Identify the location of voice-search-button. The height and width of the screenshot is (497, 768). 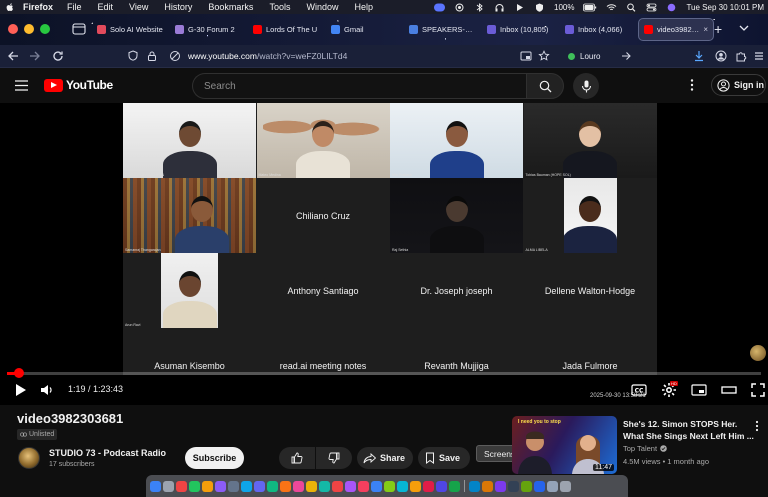
(586, 86).